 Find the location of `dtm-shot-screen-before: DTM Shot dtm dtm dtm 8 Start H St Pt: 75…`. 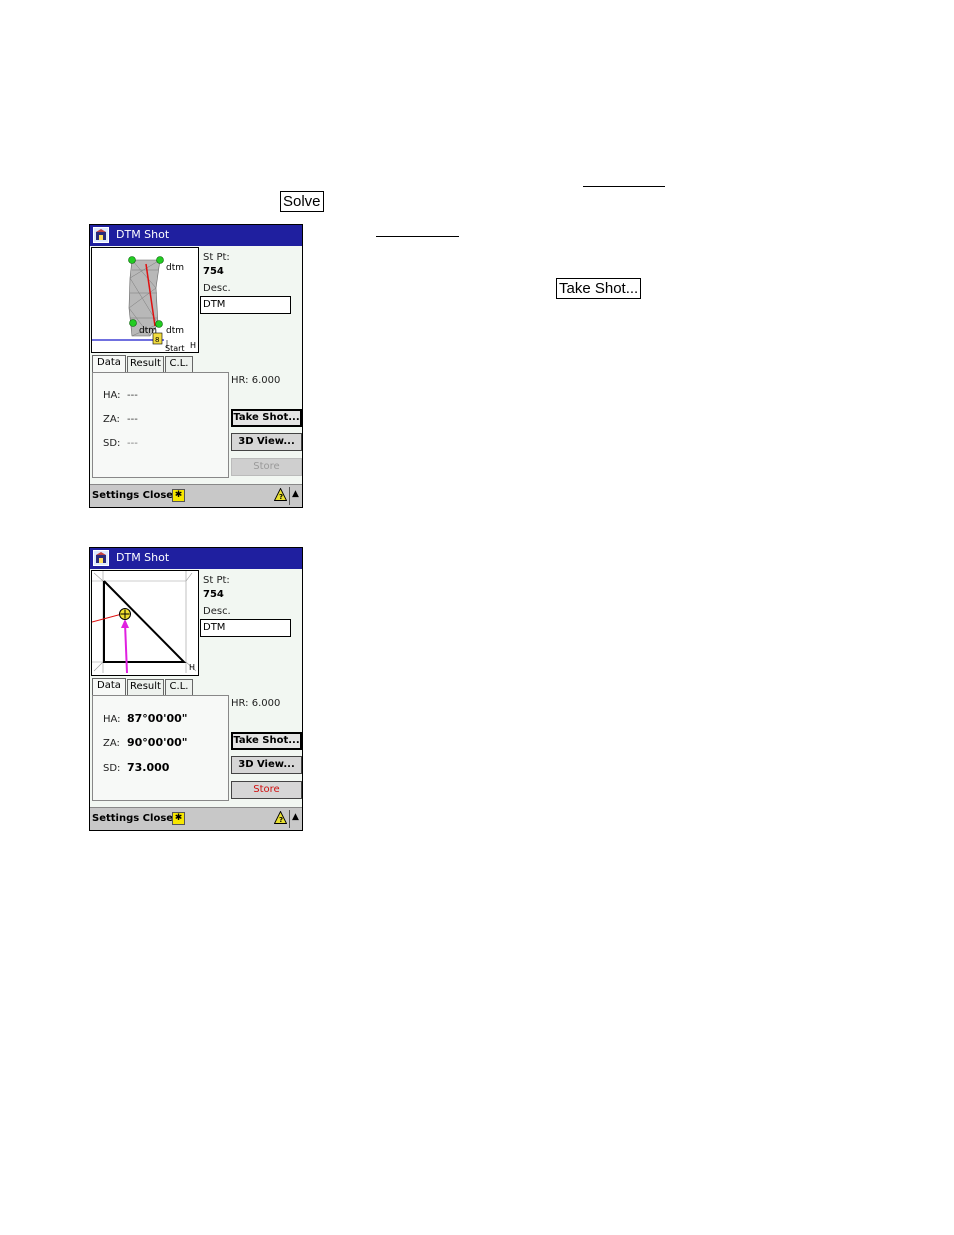

dtm-shot-screen-before: DTM Shot dtm dtm dtm 8 Start H St Pt: 75… is located at coordinates (196, 366).